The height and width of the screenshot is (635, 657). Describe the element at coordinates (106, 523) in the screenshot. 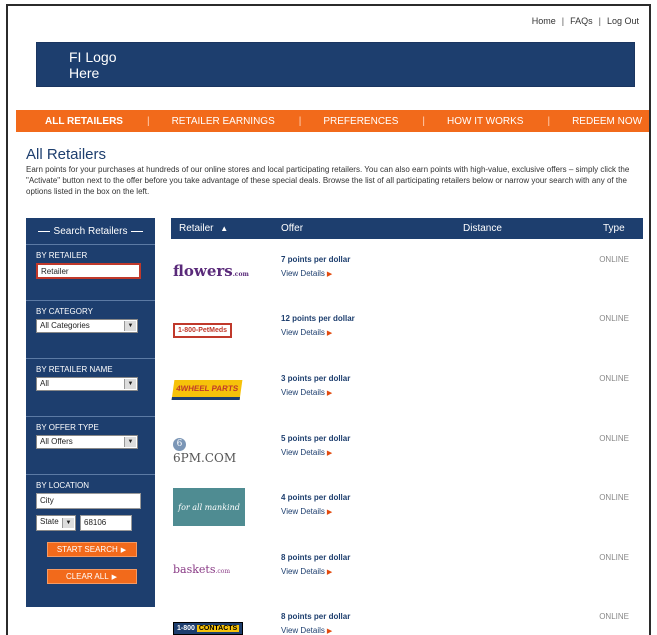

I see `zip-input: 68106` at that location.